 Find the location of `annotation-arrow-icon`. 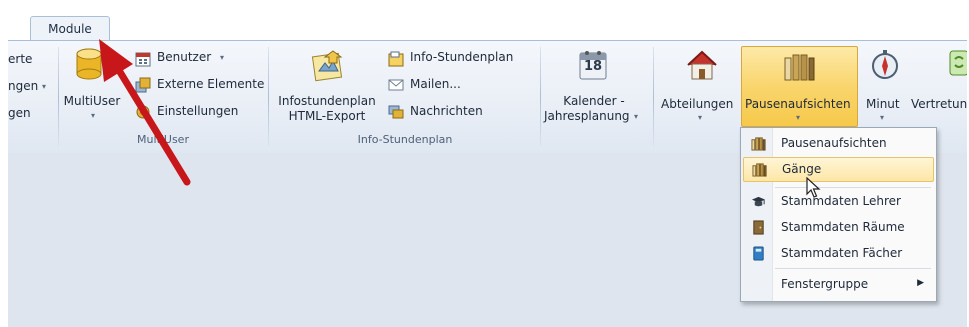

annotation-arrow-icon is located at coordinates (145, 112).